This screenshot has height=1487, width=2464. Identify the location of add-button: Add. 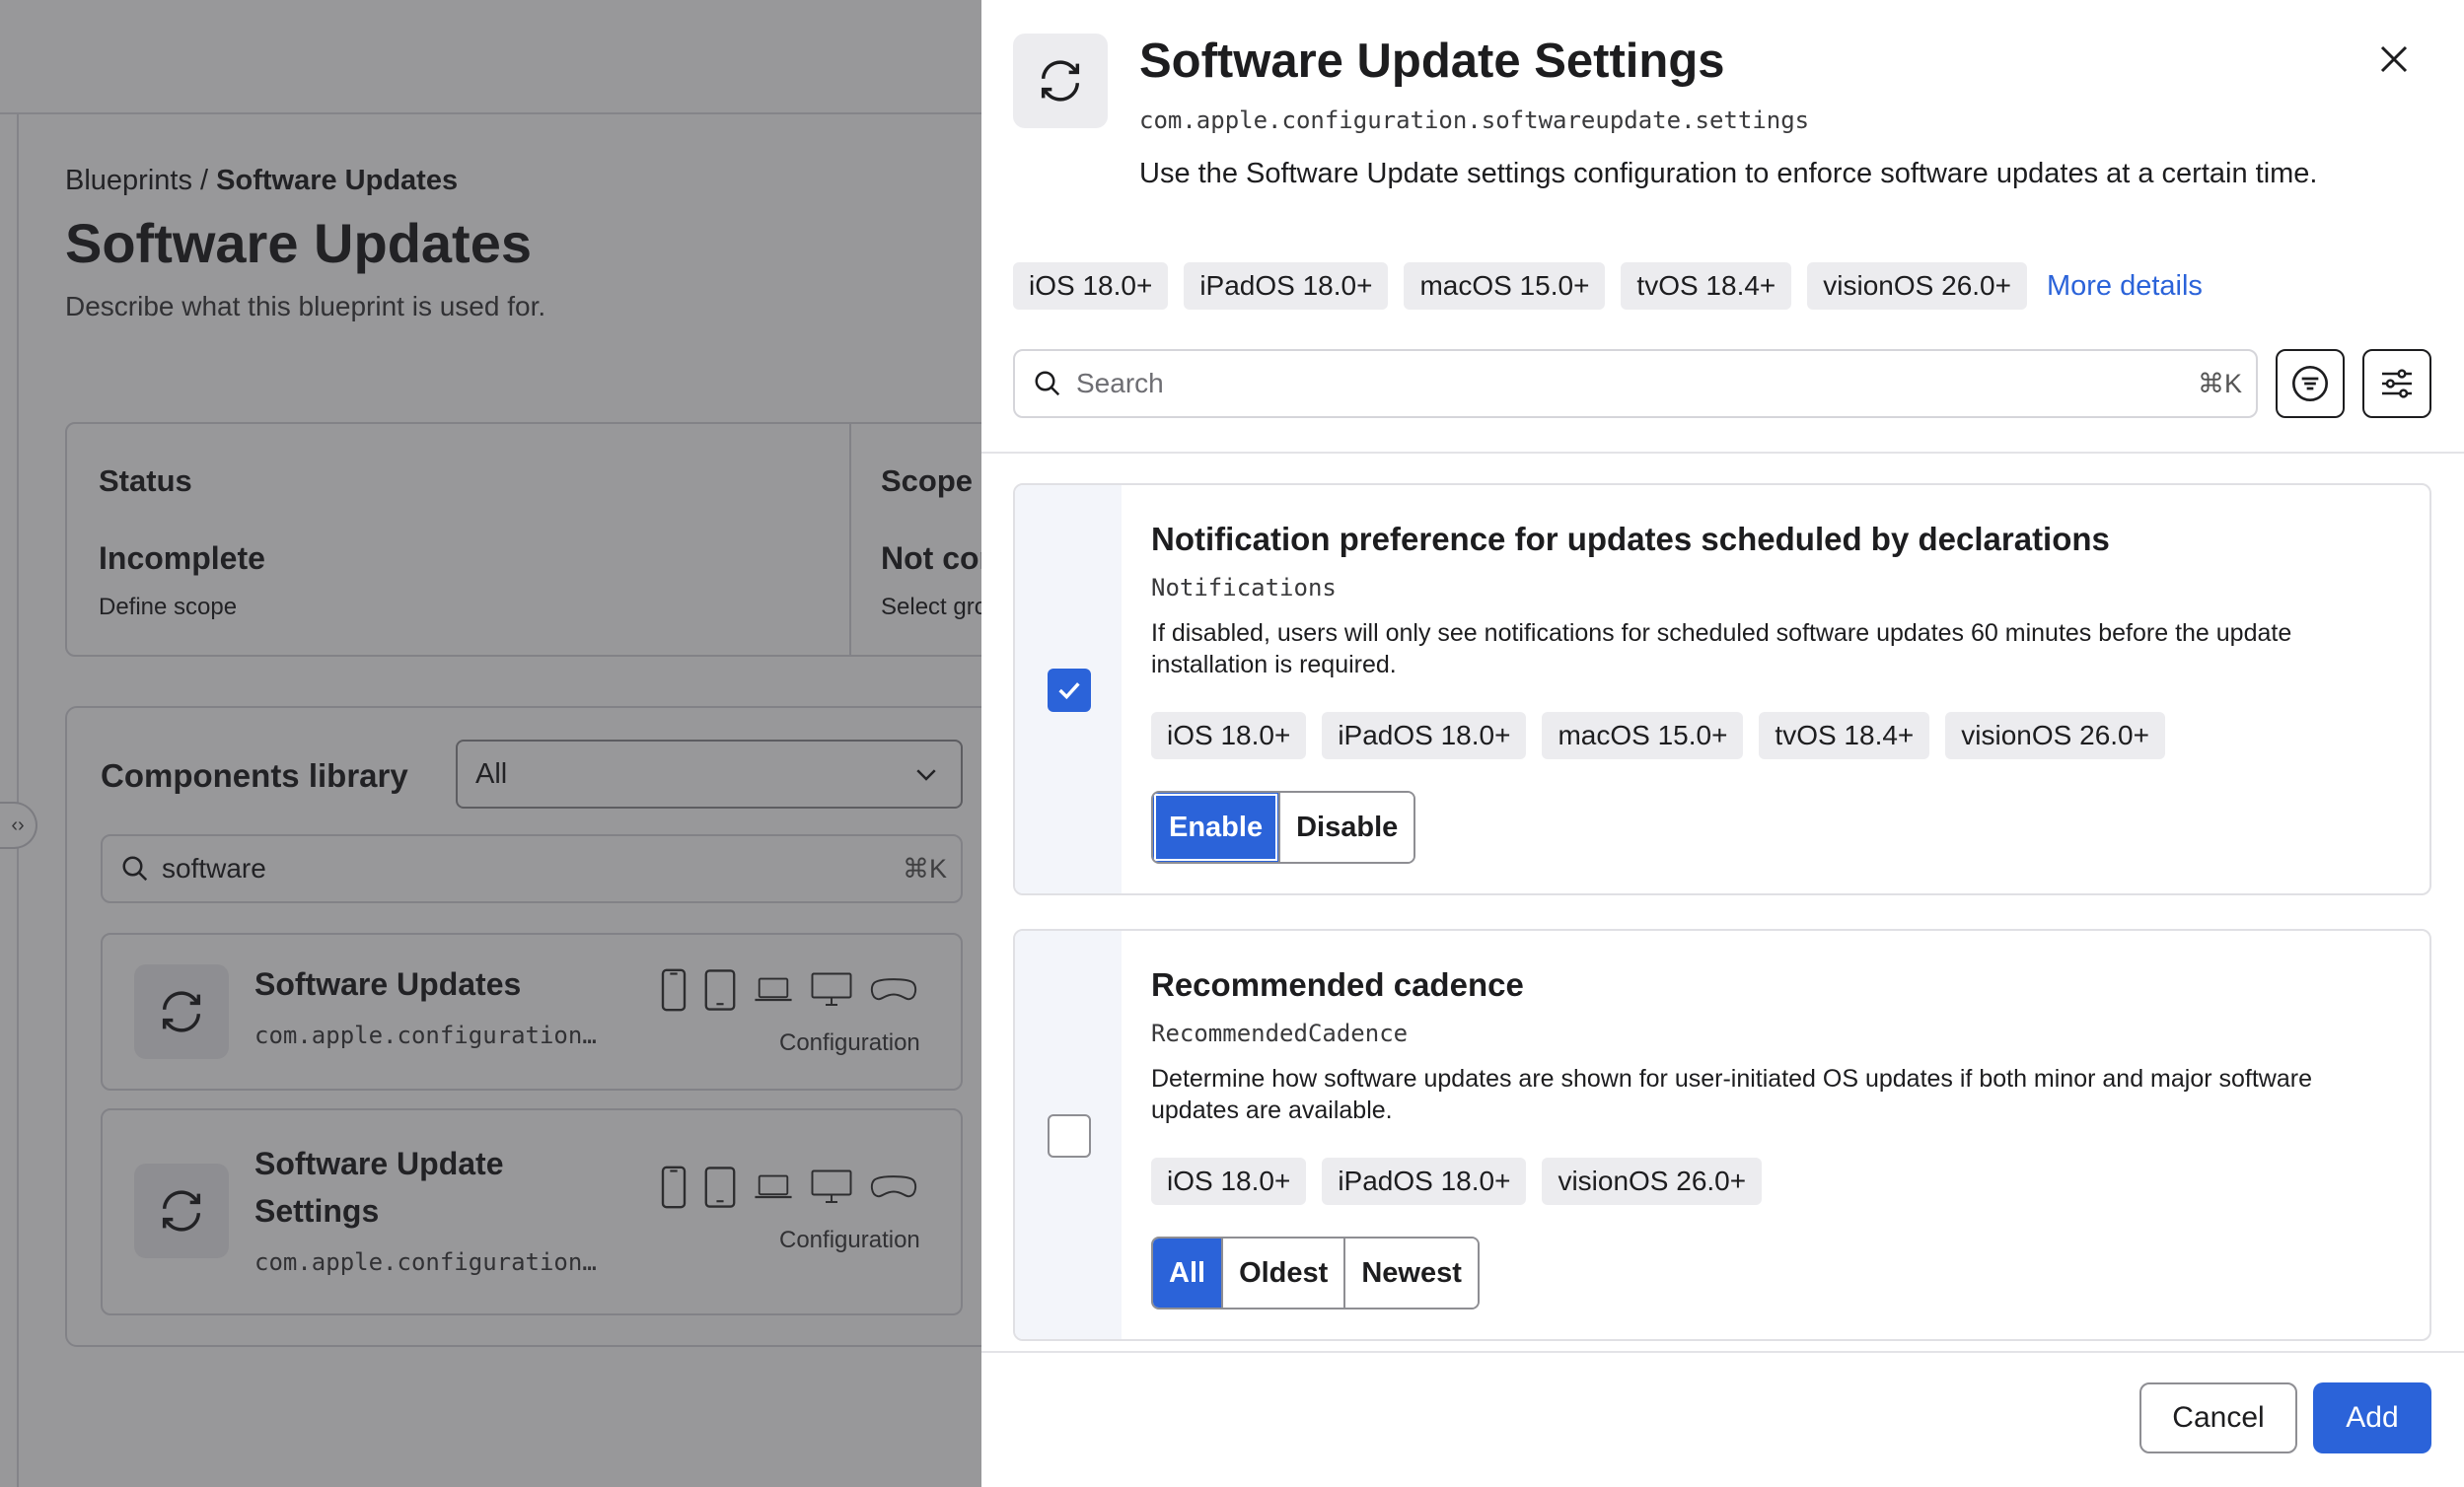
(2372, 1417).